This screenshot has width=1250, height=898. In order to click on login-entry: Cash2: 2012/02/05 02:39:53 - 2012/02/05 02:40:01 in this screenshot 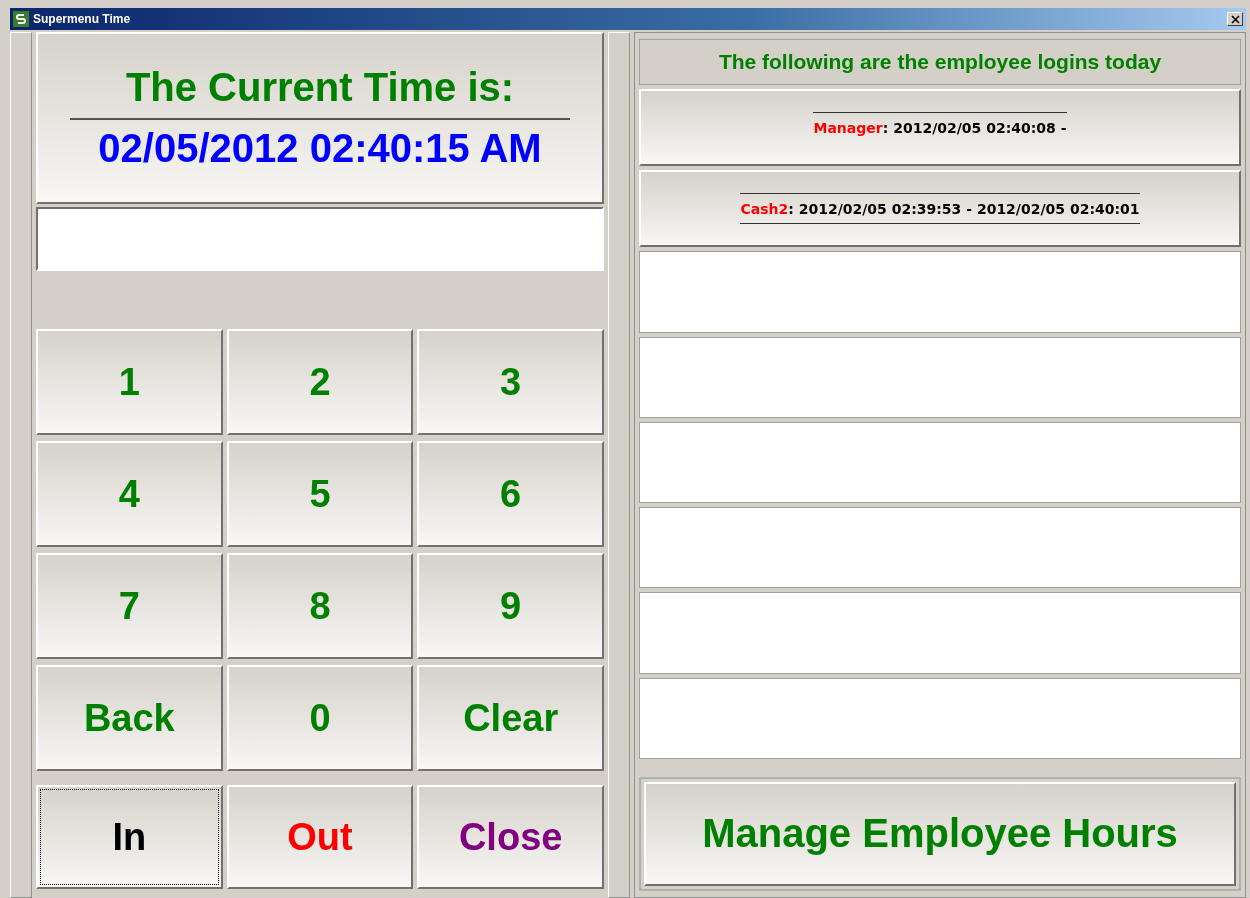, I will do `click(940, 208)`.